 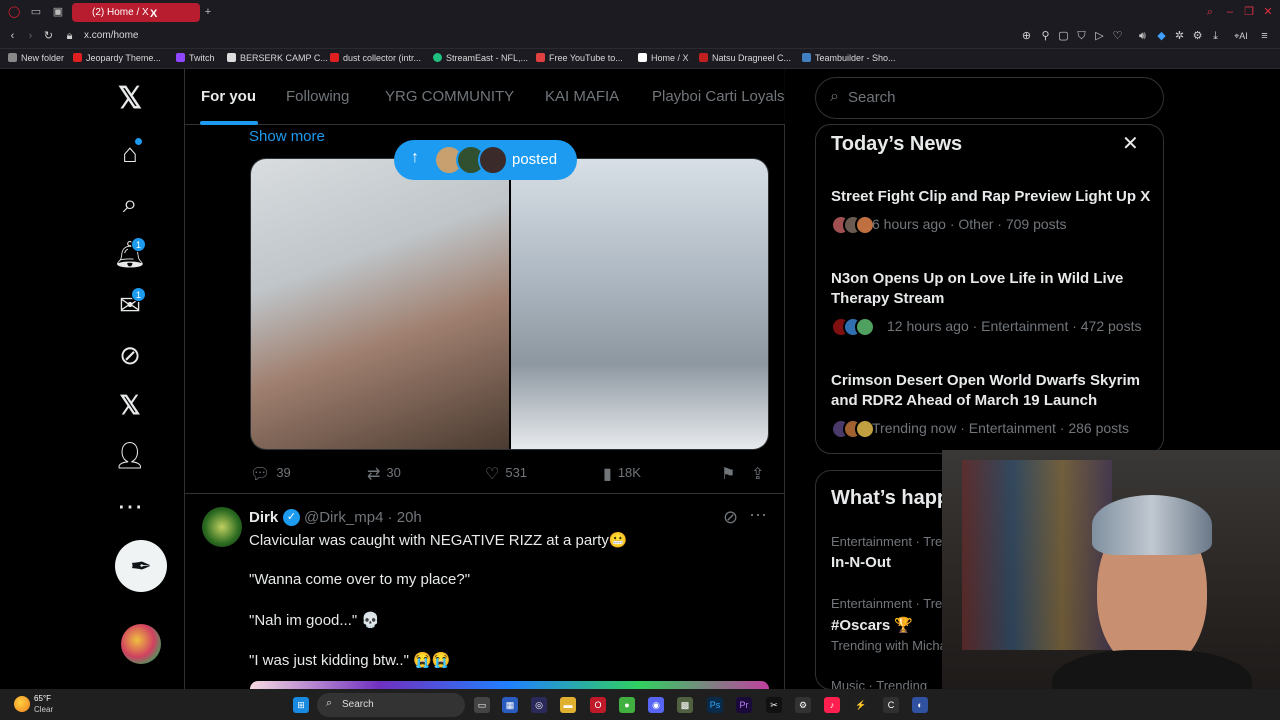 What do you see at coordinates (130, 405) in the screenshot?
I see `premium-x-icon: 𝕏` at bounding box center [130, 405].